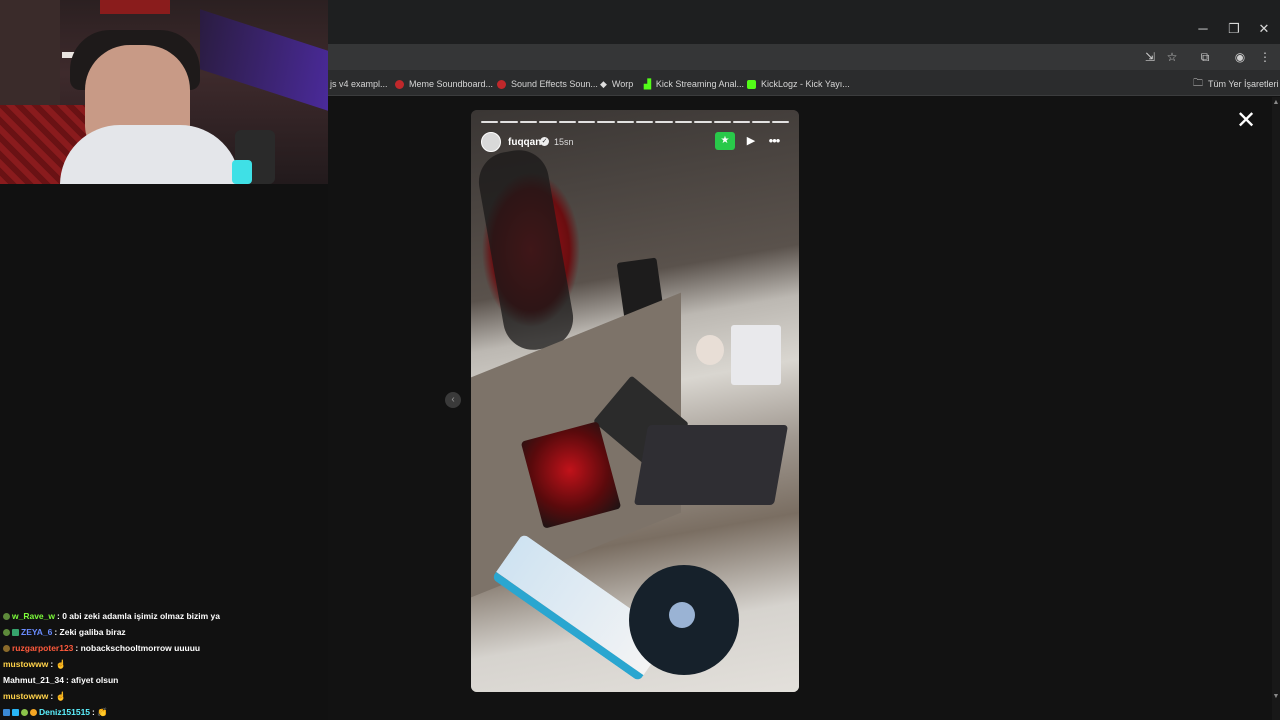 The image size is (1280, 720). What do you see at coordinates (37, 632) in the screenshot?
I see `chat-username: ZEYA_6` at bounding box center [37, 632].